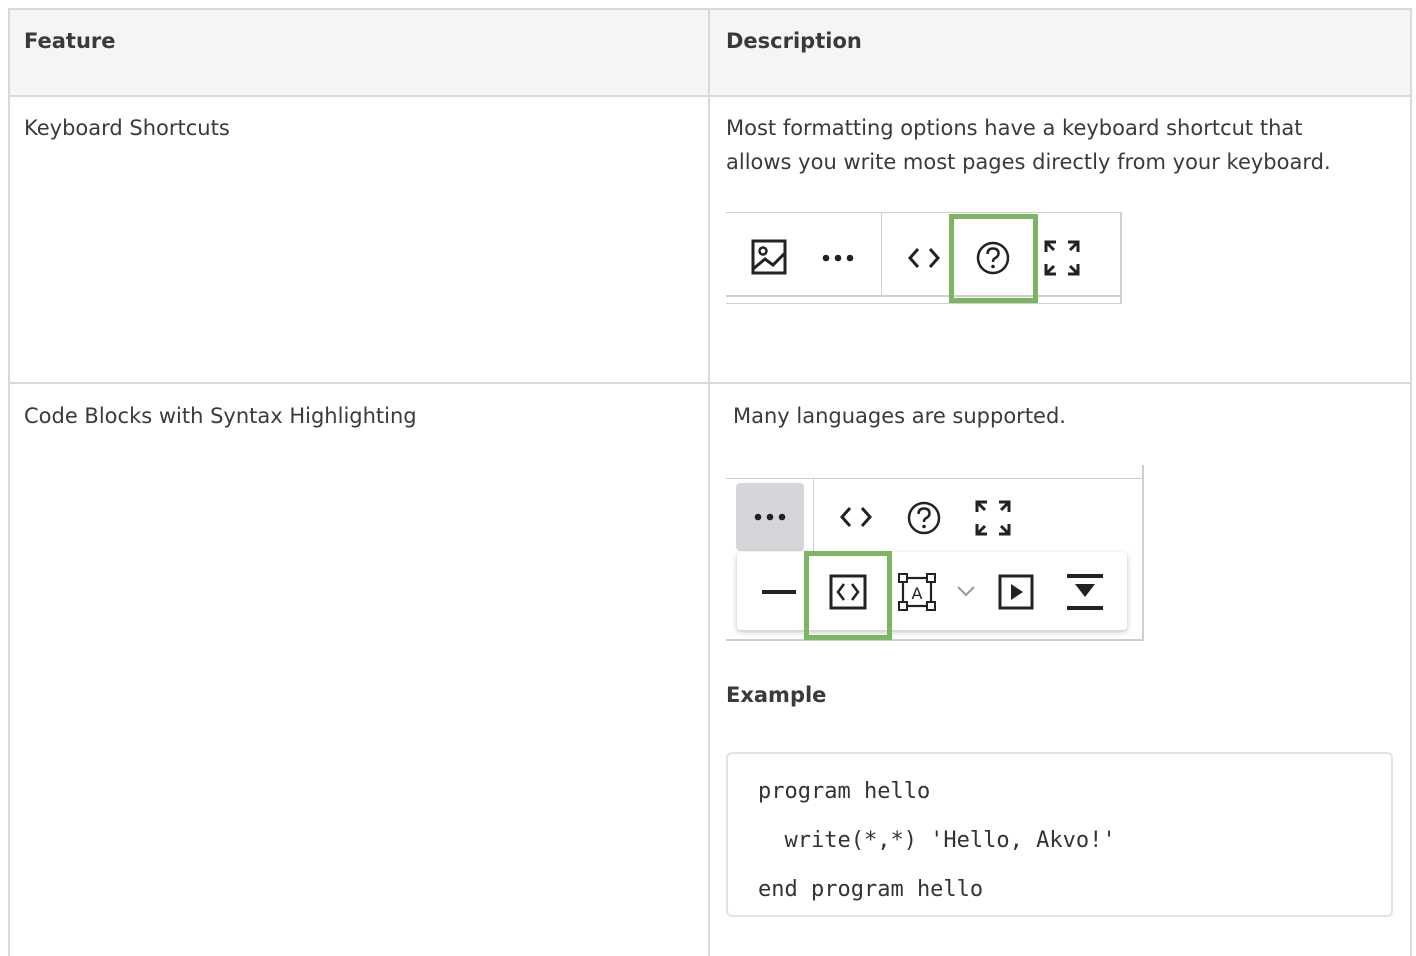 This screenshot has height=956, width=1416. Describe the element at coordinates (70, 41) in the screenshot. I see `header-feature: Feature` at that location.